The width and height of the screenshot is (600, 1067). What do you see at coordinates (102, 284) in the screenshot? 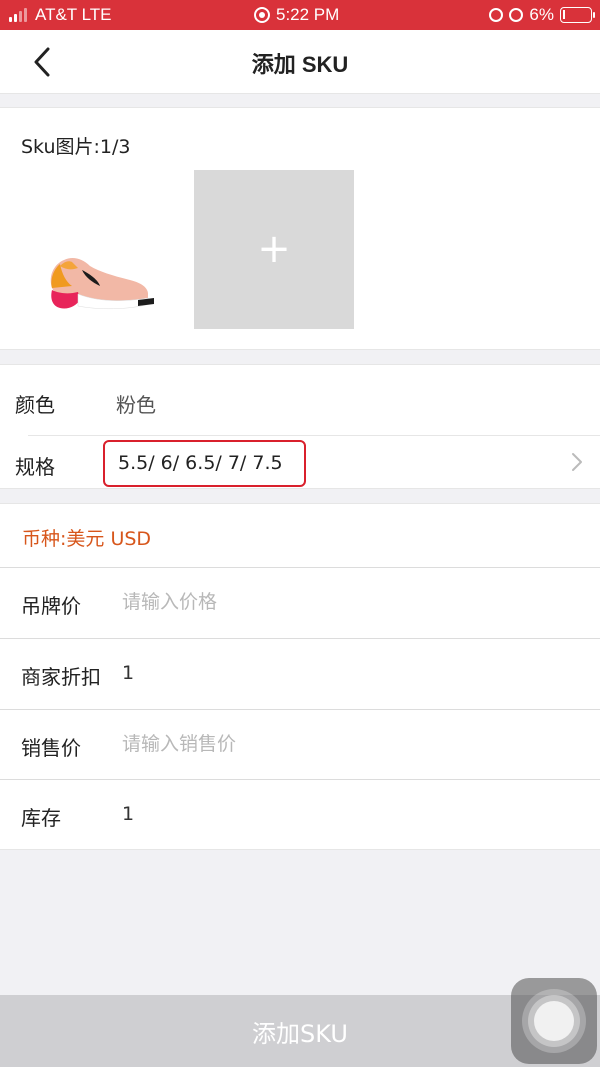
I see `sneaker-image` at bounding box center [102, 284].